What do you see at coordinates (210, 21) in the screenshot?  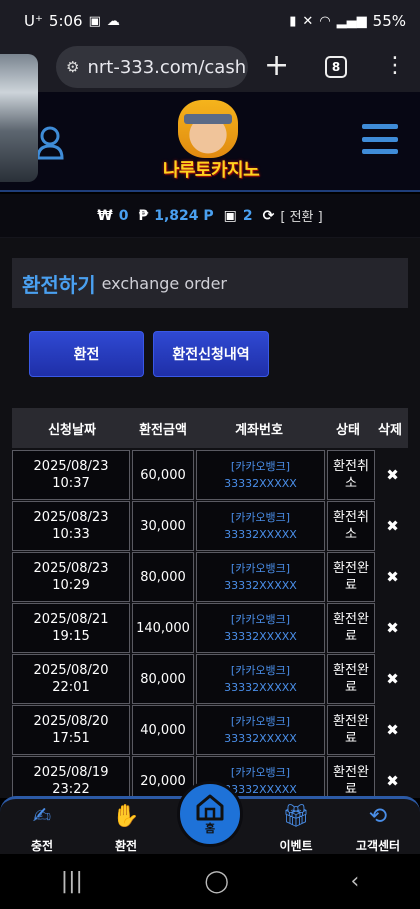 I see `status-bar: U⁺ 5:06 ▣ ☁ ▮ ✕ ◠ ▂▄▆ 55%` at bounding box center [210, 21].